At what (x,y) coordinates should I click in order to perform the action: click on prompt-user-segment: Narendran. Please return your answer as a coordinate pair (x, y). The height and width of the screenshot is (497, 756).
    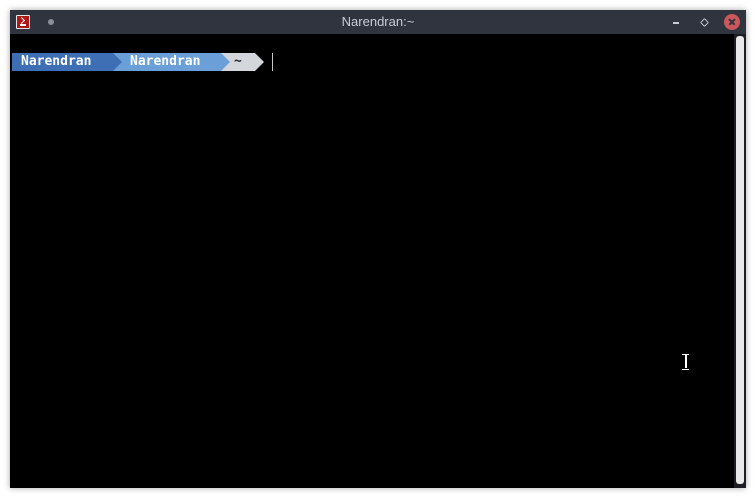
    Looking at the image, I should click on (67, 62).